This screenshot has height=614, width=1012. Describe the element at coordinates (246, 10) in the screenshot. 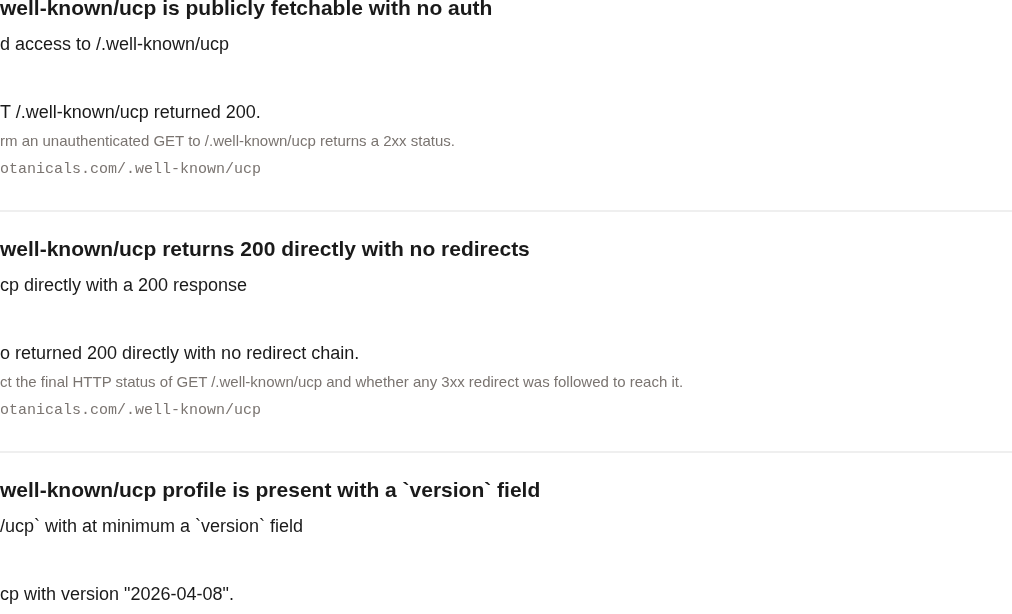

I see `check-title: well-known/ucp is publicly fetchable with no auth` at that location.